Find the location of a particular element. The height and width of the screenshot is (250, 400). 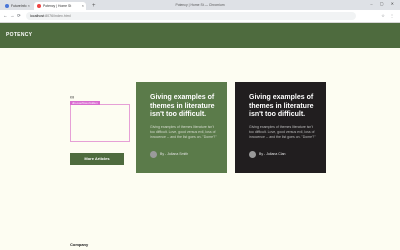

devtools-selection-label: div.overflow-hidden is located at coordinates (85, 103).